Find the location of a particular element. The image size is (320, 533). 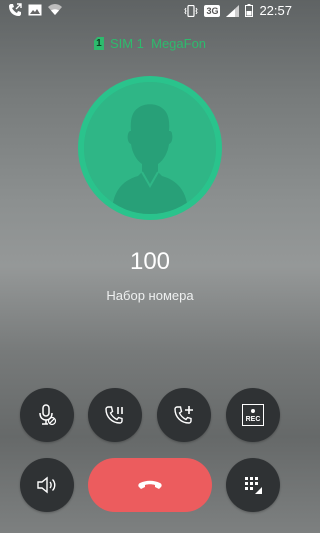

status-right: 3G 22:57 is located at coordinates (238, 10).